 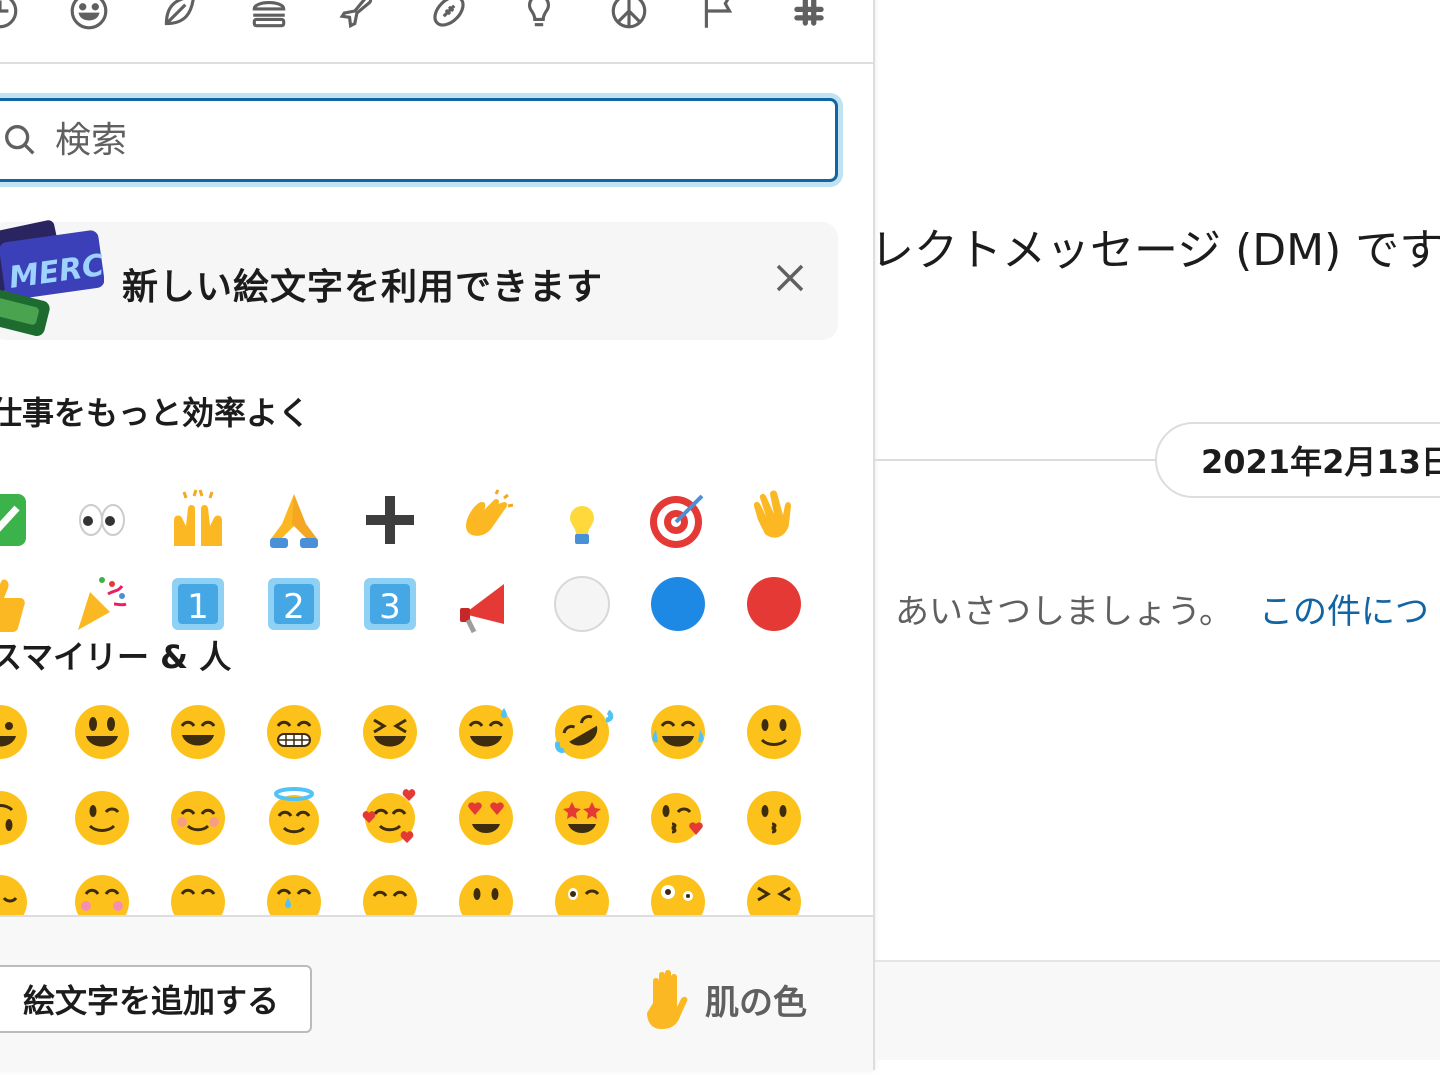 I want to click on emoji-search-box, so click(x=419, y=140).